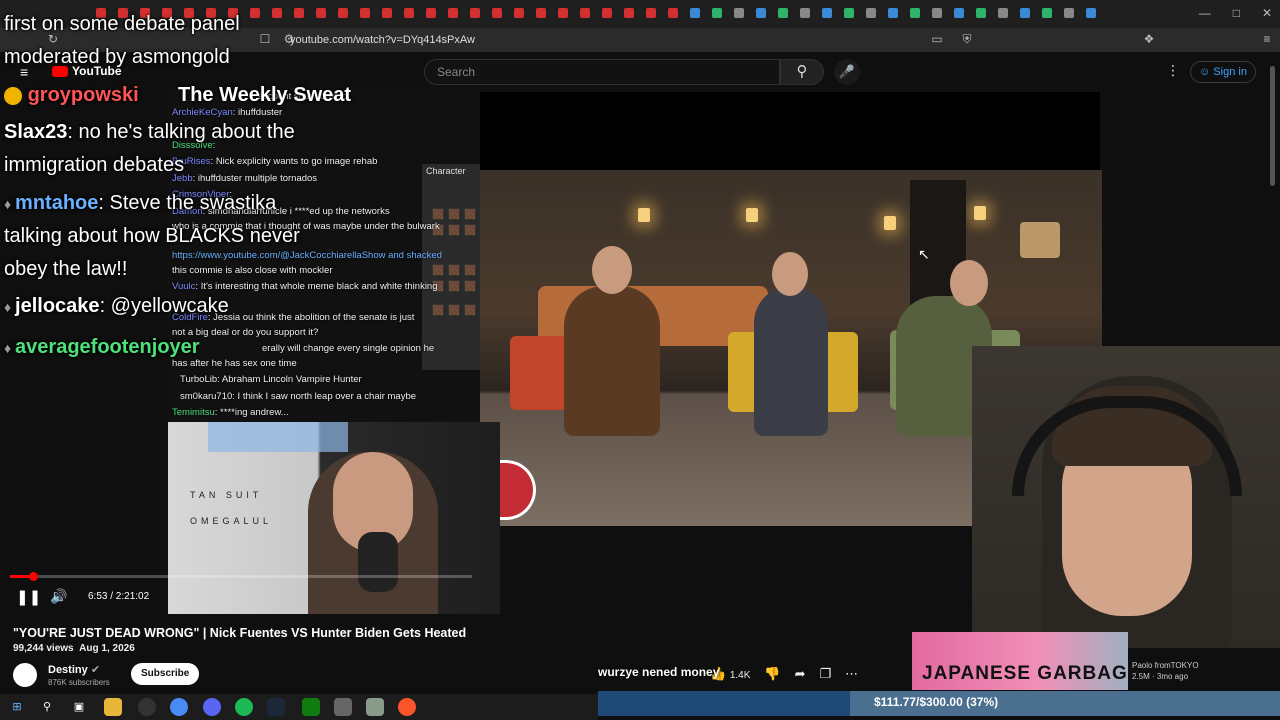 This screenshot has height=720, width=1280. Describe the element at coordinates (74, 669) in the screenshot. I see `channel-name: Destiny ✔` at that location.